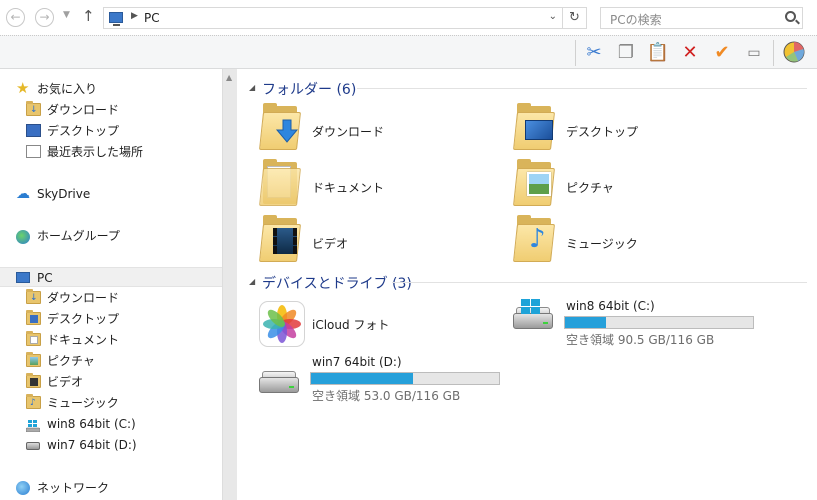 This screenshot has height=500, width=817. Describe the element at coordinates (83, 403) in the screenshot. I see `sidebar-item-label: ミュージック` at that location.